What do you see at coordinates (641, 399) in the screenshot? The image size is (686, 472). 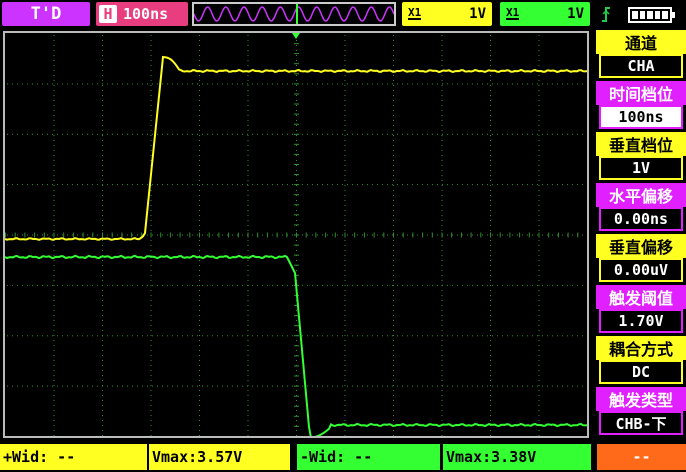 I see `menu-label: 触发类型` at bounding box center [641, 399].